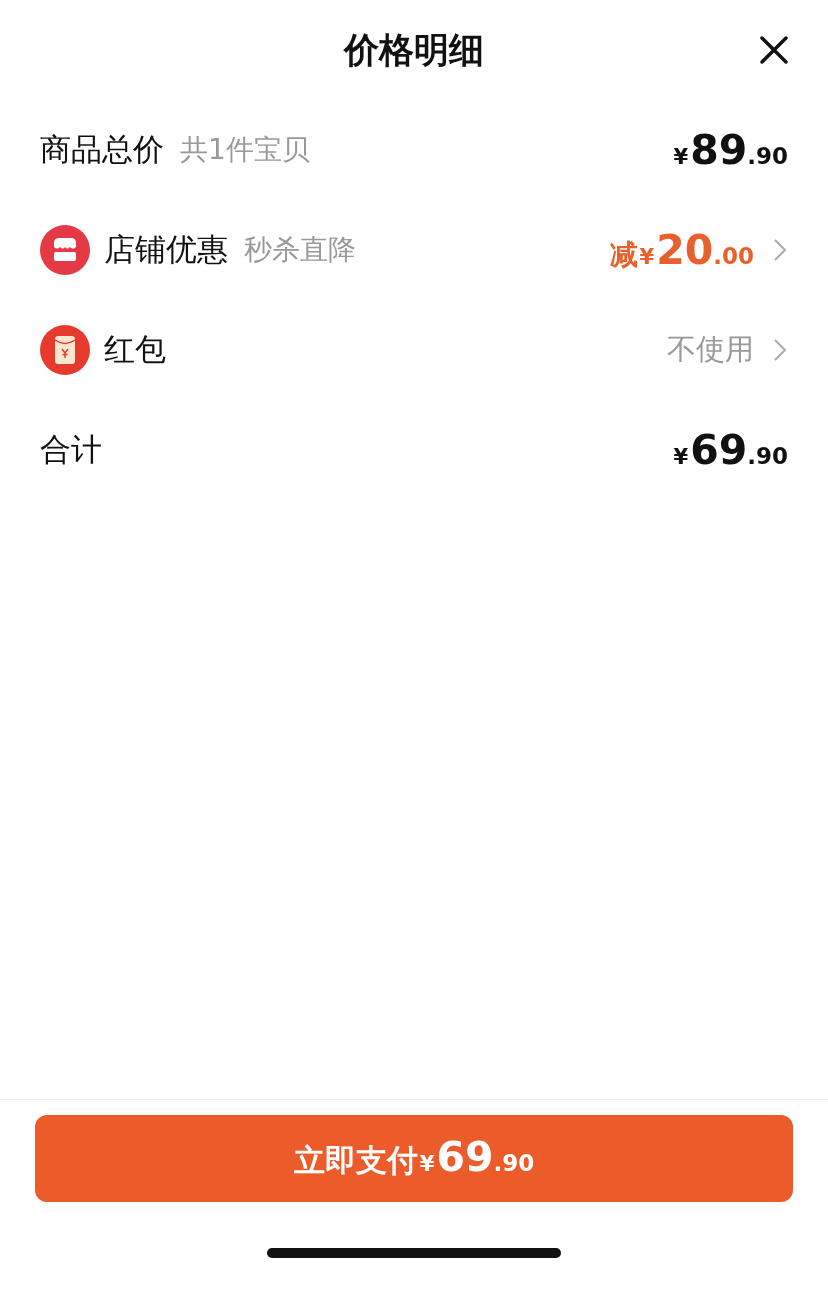  Describe the element at coordinates (71, 449) in the screenshot. I see `row-label: 合计` at that location.